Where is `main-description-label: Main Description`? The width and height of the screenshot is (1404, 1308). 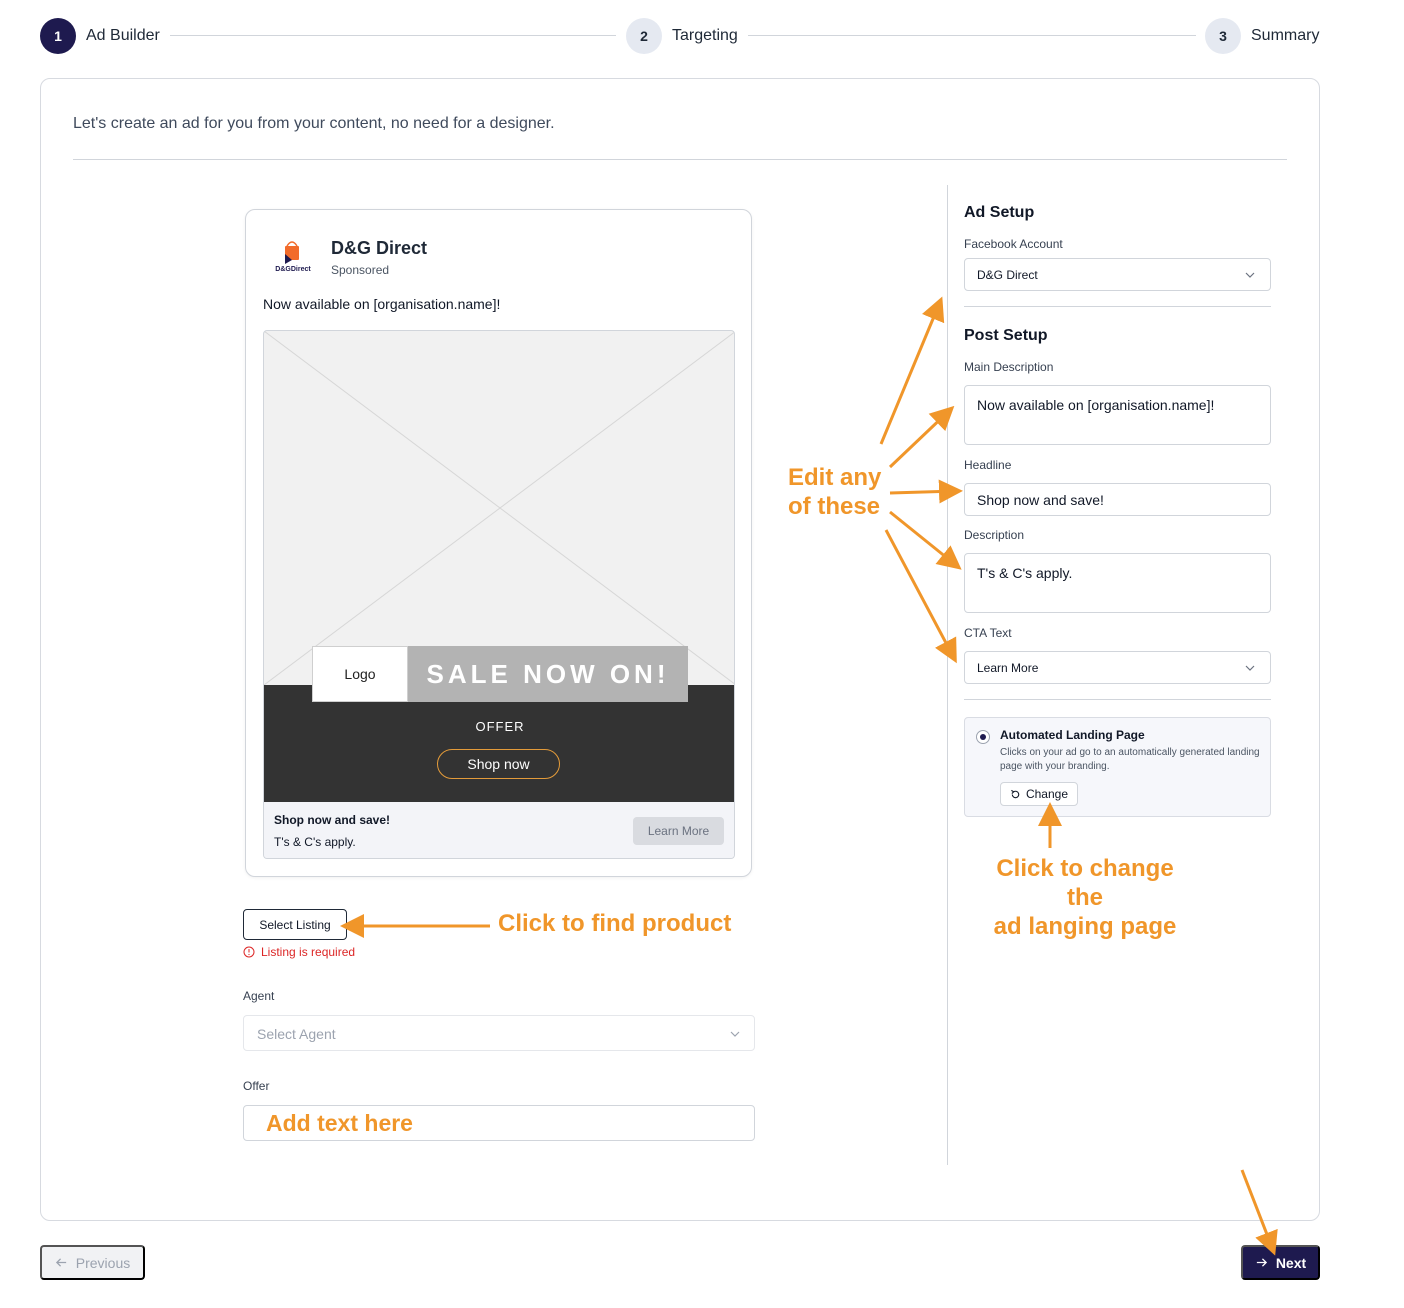
main-description-label: Main Description is located at coordinates (1009, 367).